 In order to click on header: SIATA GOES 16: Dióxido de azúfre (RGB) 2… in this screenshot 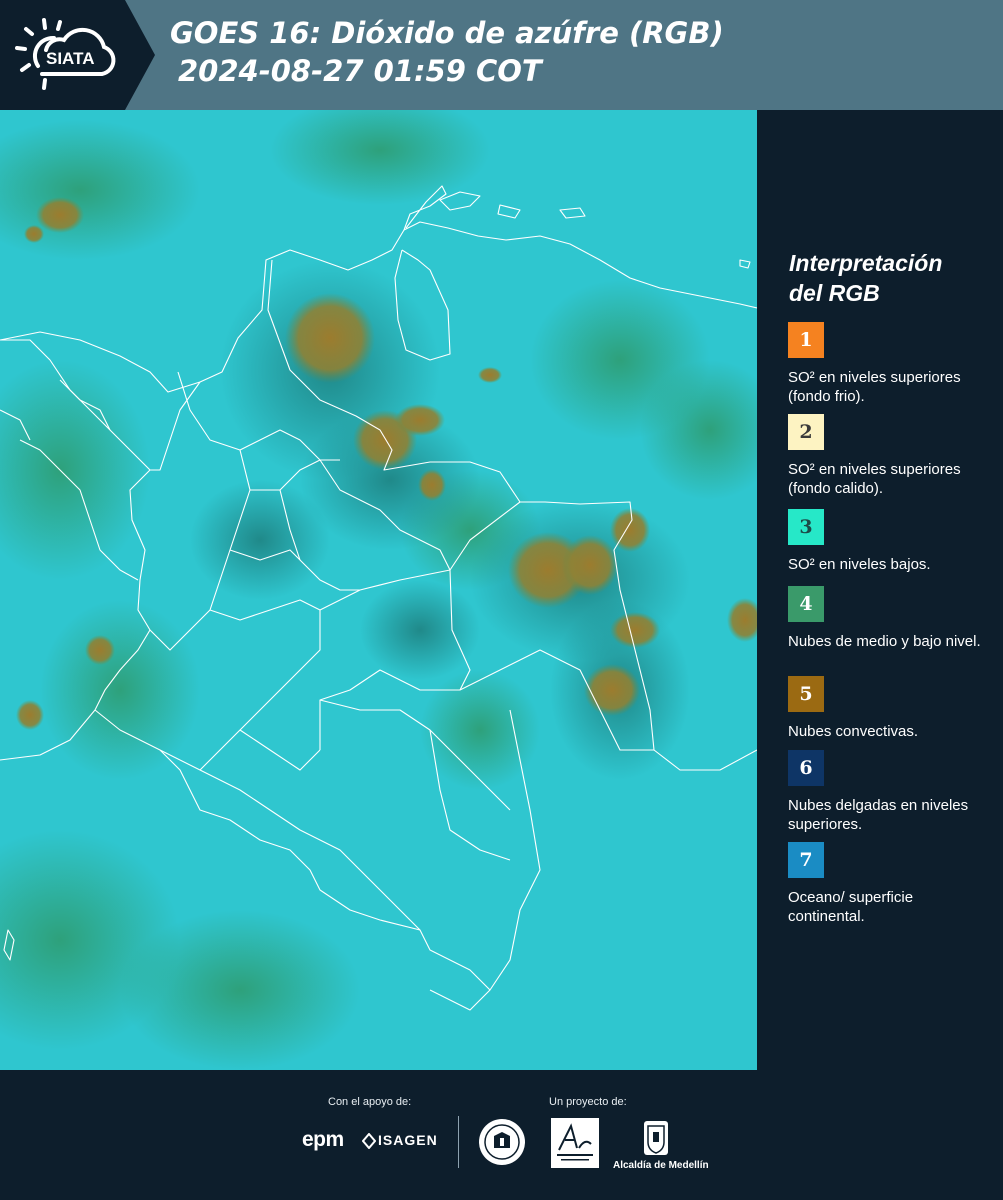, I will do `click(501, 55)`.